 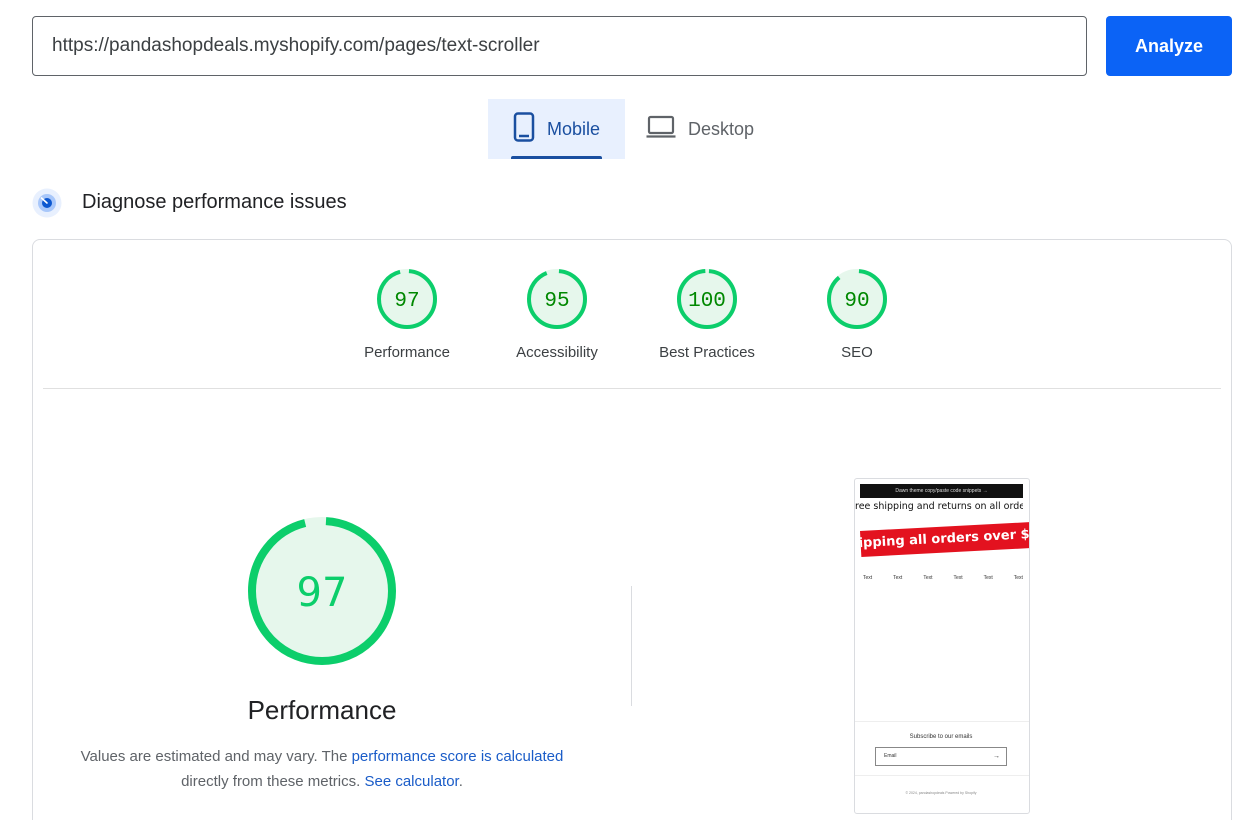 I want to click on score-gauge-best-practices: 100 Best Practices, so click(x=707, y=314).